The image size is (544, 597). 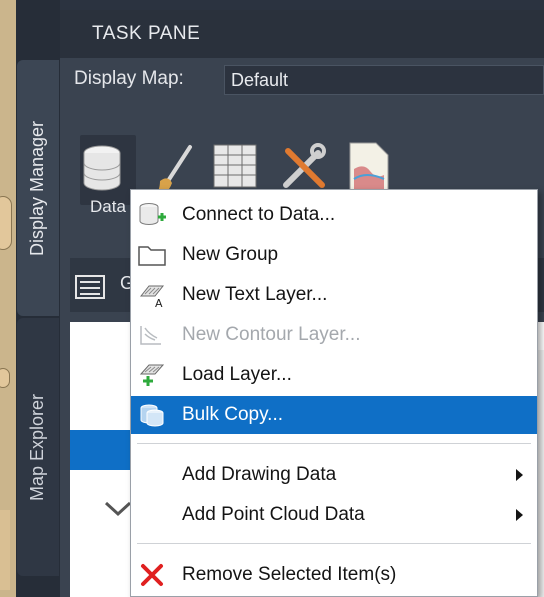 I want to click on menu-item-remove-selected: Remove Selected Item(s), so click(x=334, y=575).